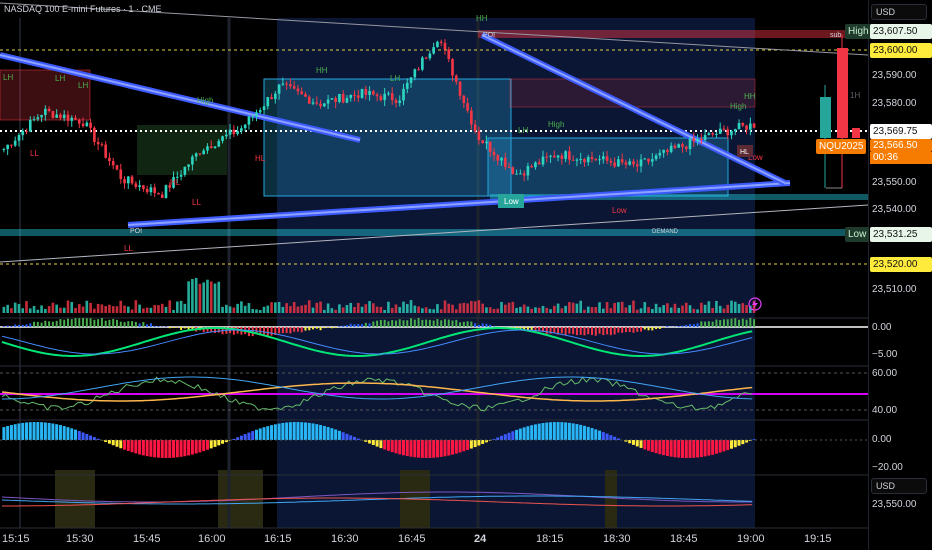 The width and height of the screenshot is (932, 550). What do you see at coordinates (744, 152) in the screenshot?
I see `hl-flag-text: HL` at bounding box center [744, 152].